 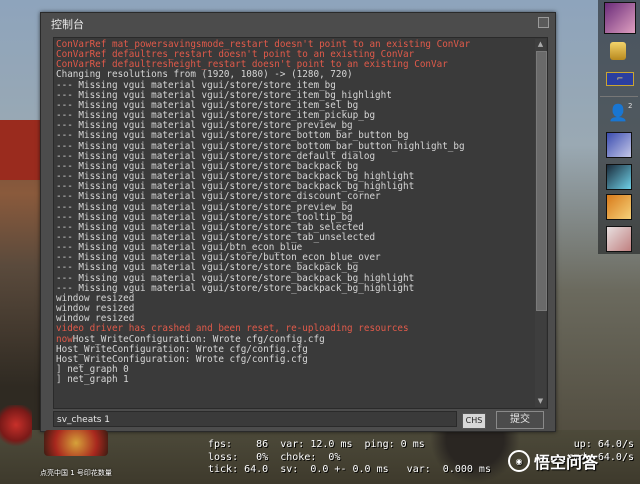 I want to click on command-input: sv_cheats 1, so click(x=255, y=419).